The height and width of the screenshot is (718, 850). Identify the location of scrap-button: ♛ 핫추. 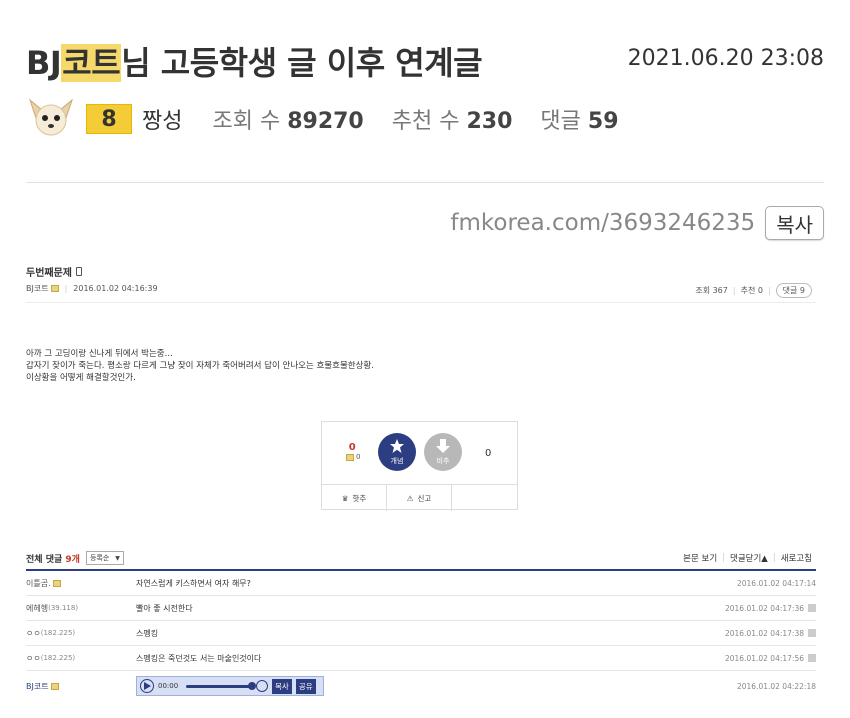
(354, 498).